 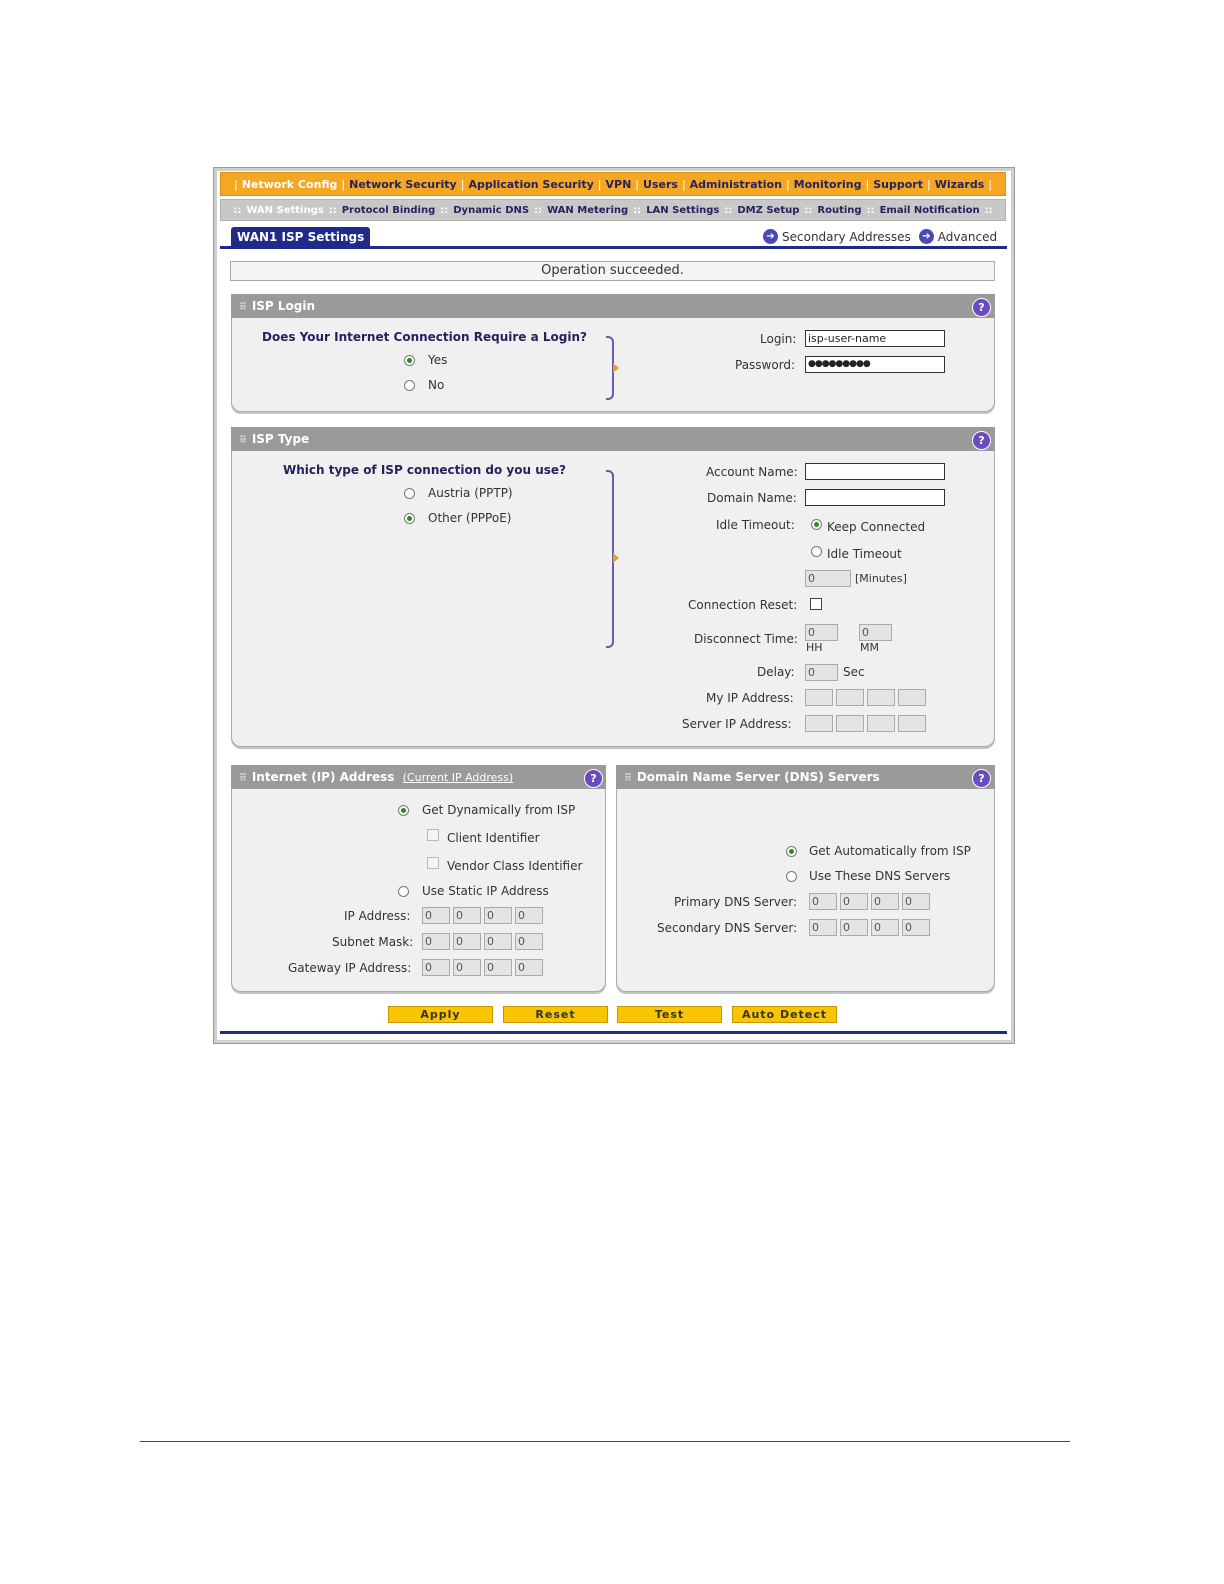 What do you see at coordinates (854, 927) in the screenshot?
I see `secondary-dns-octet-2: 0` at bounding box center [854, 927].